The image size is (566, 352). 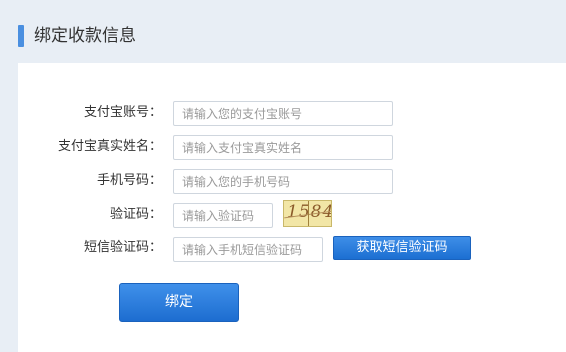 What do you see at coordinates (248, 249) in the screenshot?
I see `sms-code-input` at bounding box center [248, 249].